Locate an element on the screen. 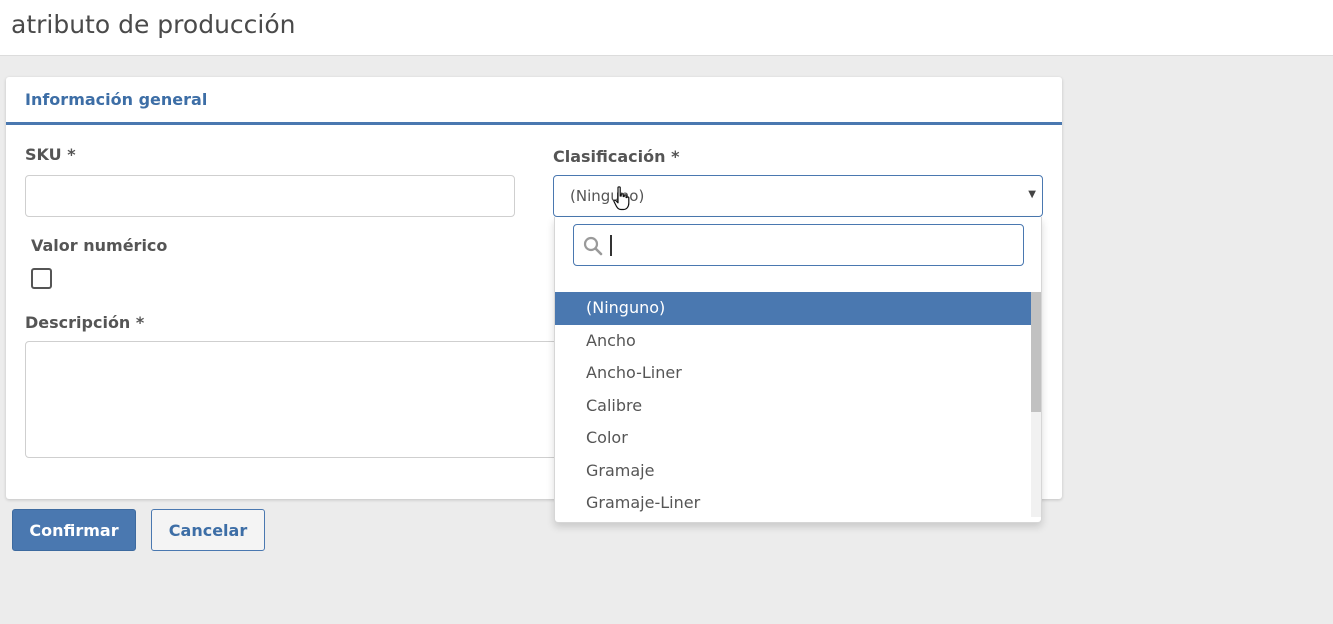  dropdown-option: Ancho-Liner is located at coordinates (793, 373).